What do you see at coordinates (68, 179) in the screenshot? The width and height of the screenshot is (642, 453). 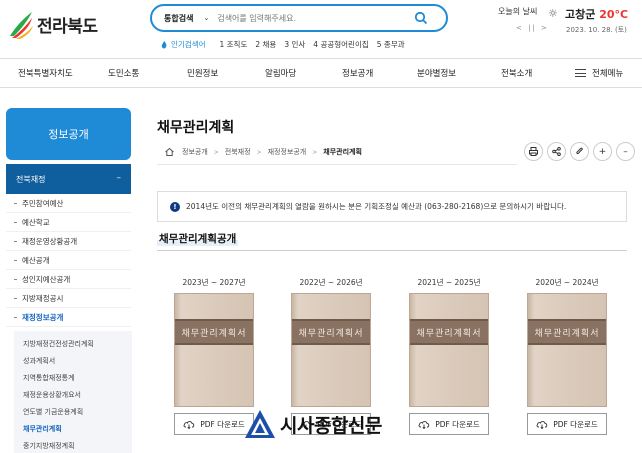 I see `sidebar-section-toggle: 전북재정 –` at bounding box center [68, 179].